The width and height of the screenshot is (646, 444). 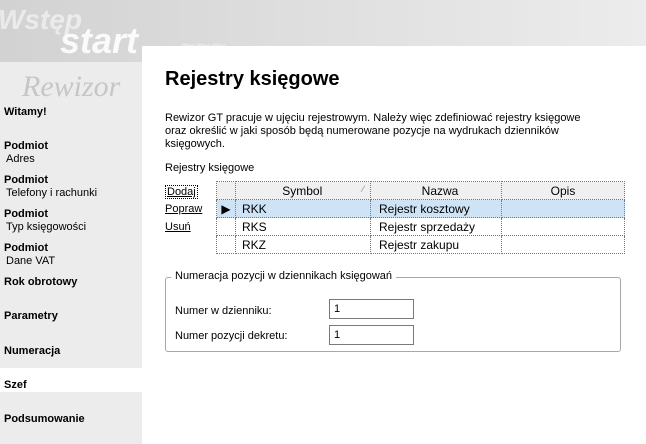 I want to click on edit-register-link: Popraw, so click(x=183, y=209).